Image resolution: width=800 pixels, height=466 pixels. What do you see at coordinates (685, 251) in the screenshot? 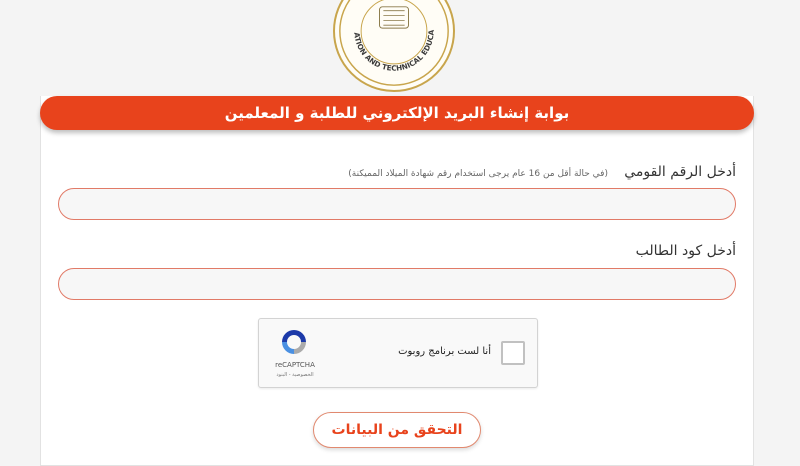
I see `student-code-label: أدخل كود الطالب` at bounding box center [685, 251].